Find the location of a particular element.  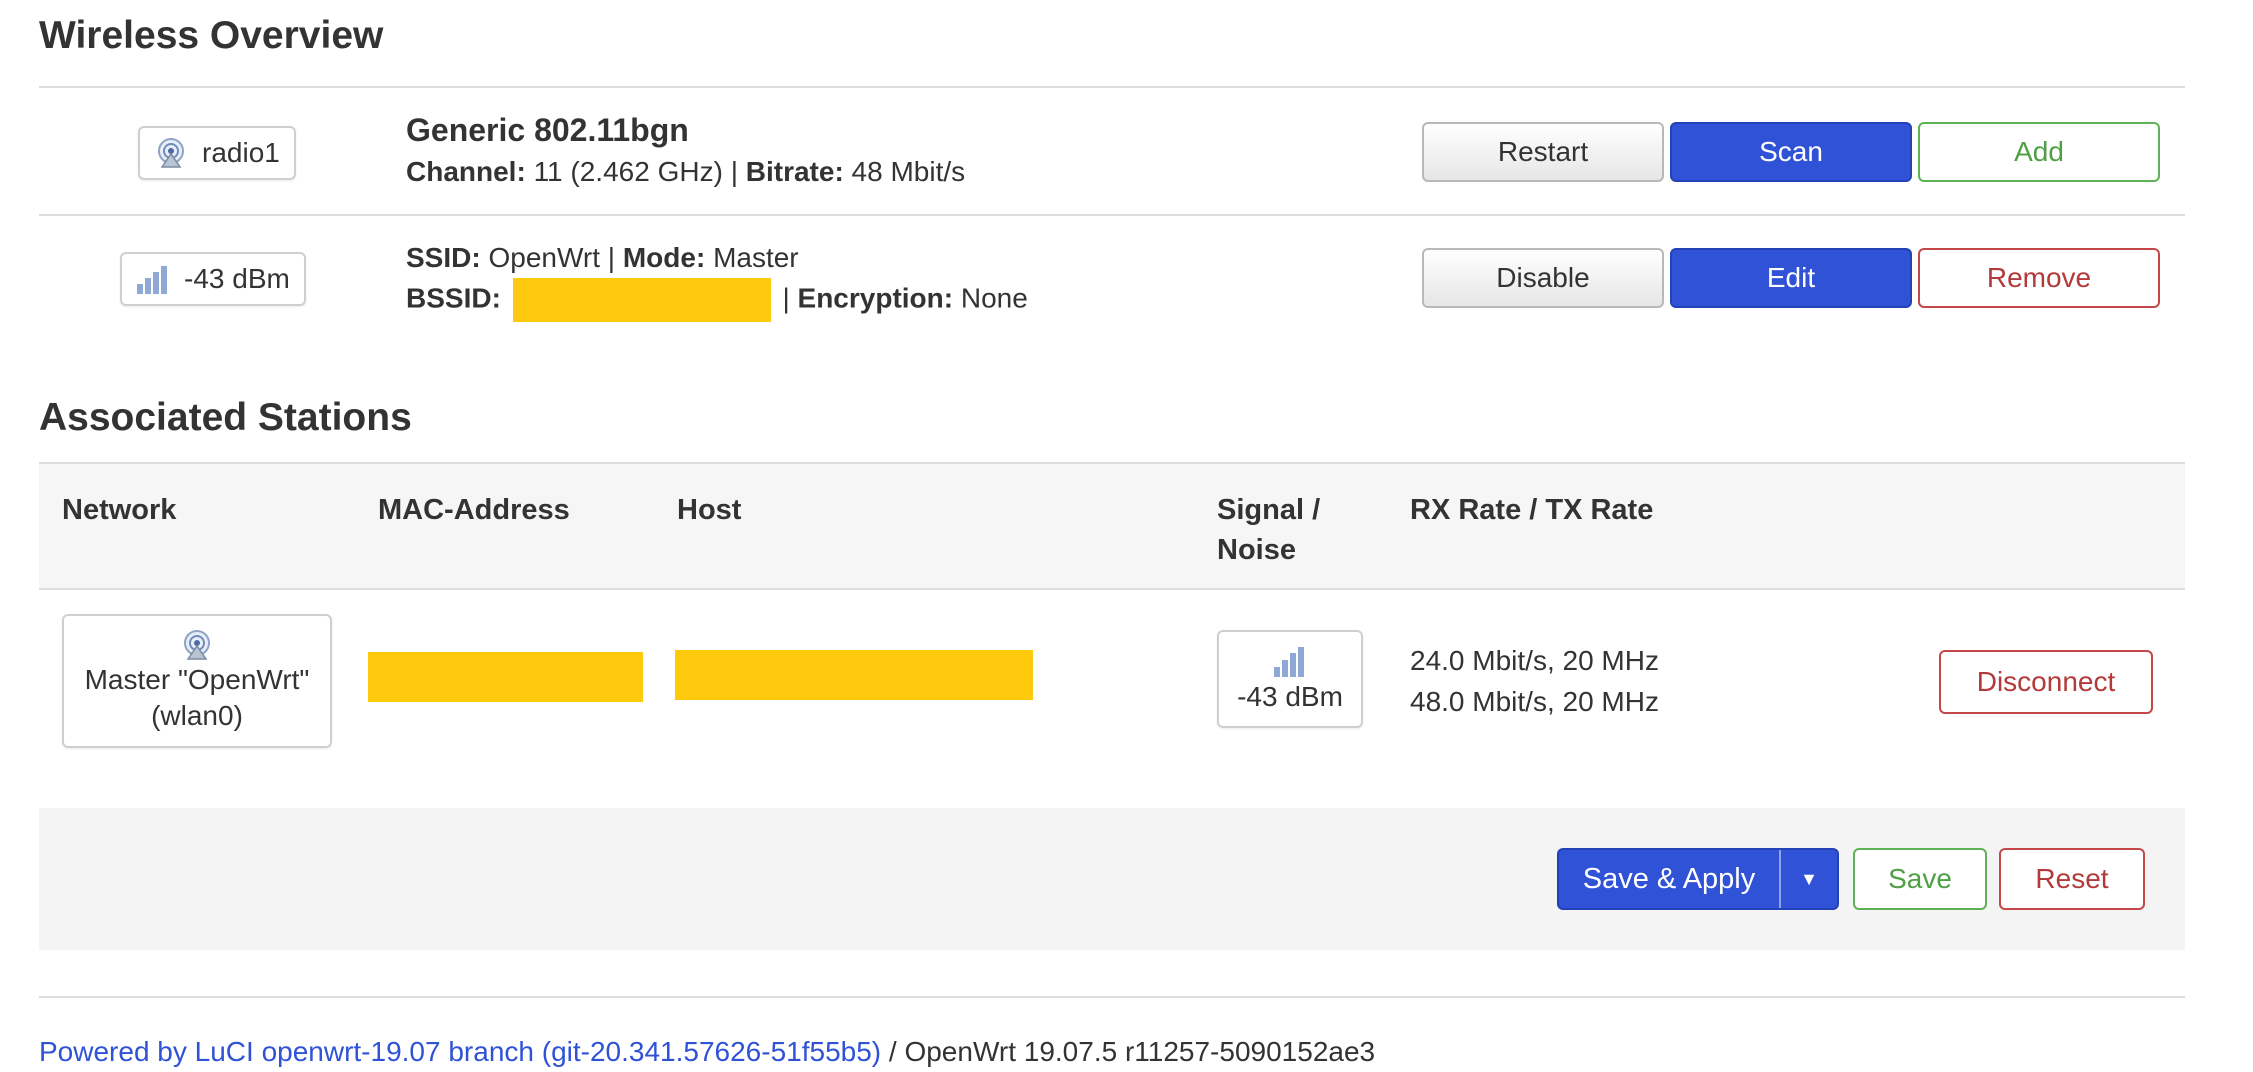

rate-cell: 24.0 Mbit/s, 20 MHz 48.0 Mbit/s, 20 MHz is located at coordinates (1534, 681).